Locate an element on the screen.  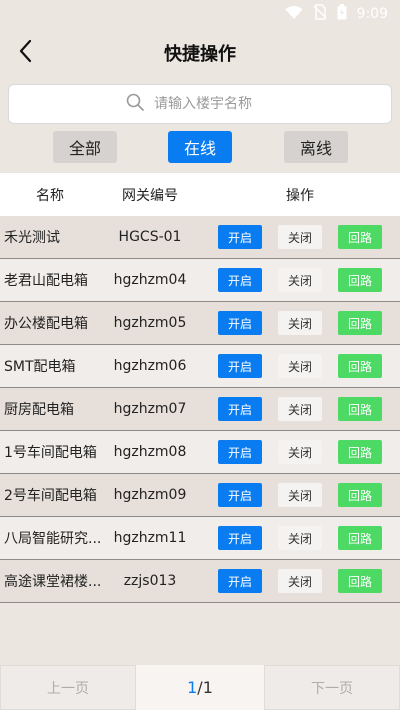
table-row: 厨房配电箱 hgzhzm07 开启 关闭 回路 is located at coordinates (200, 409).